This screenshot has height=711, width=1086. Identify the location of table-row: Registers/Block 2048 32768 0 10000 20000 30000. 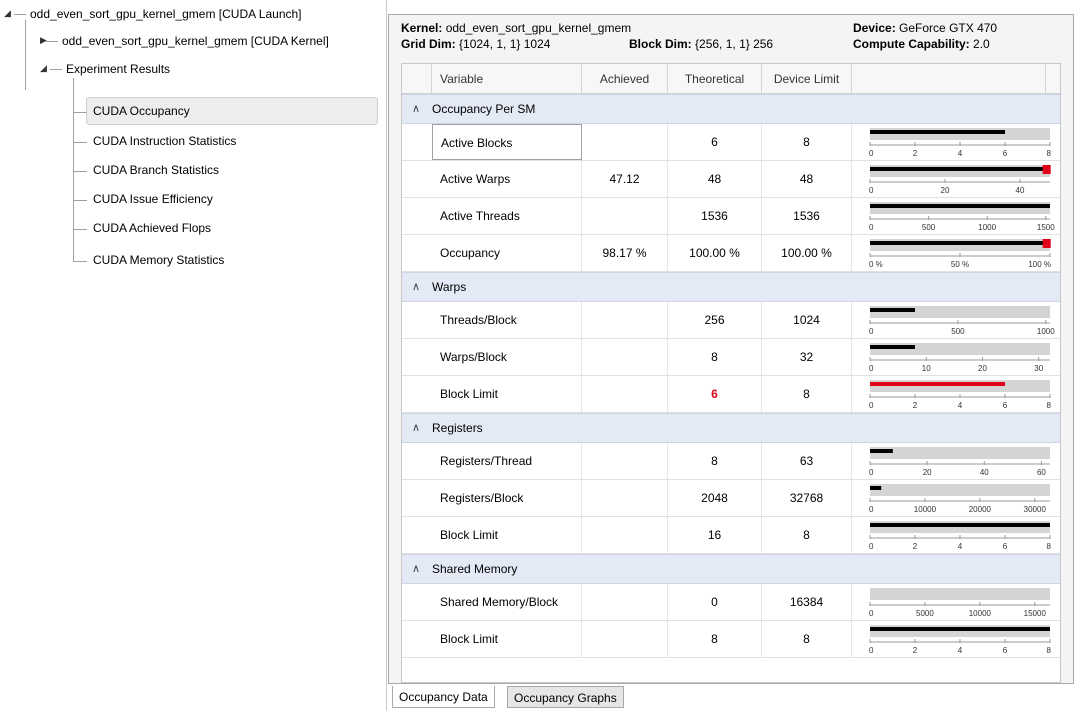
(731, 498).